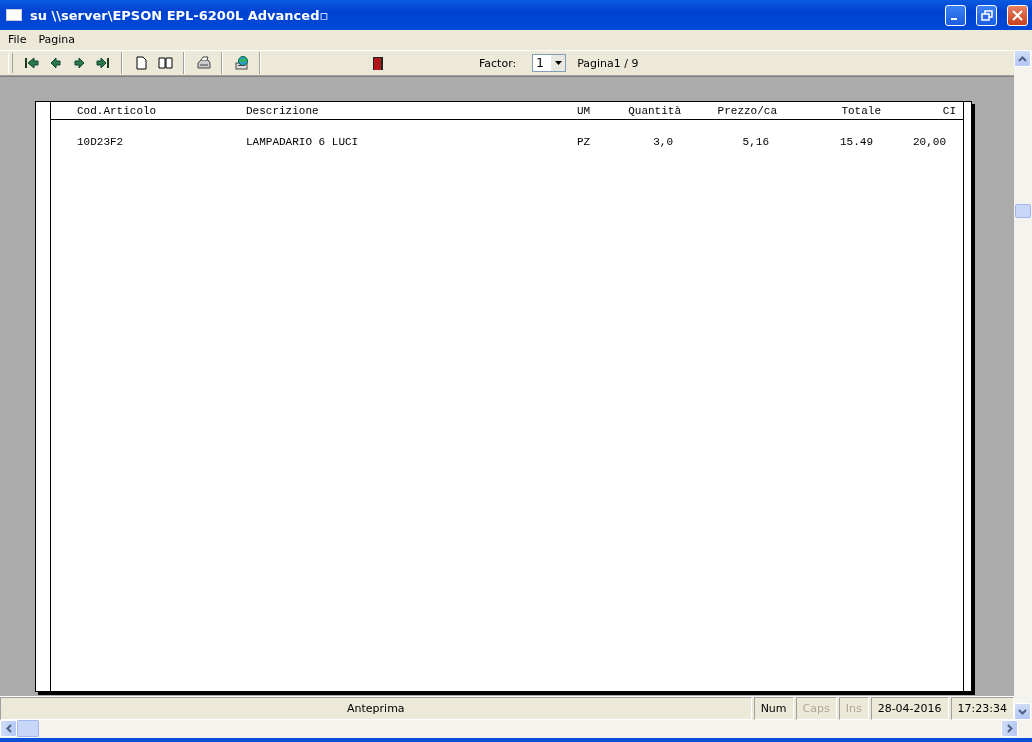 The height and width of the screenshot is (742, 1032). What do you see at coordinates (584, 142) in the screenshot?
I see `table-cell-text: PZ` at bounding box center [584, 142].